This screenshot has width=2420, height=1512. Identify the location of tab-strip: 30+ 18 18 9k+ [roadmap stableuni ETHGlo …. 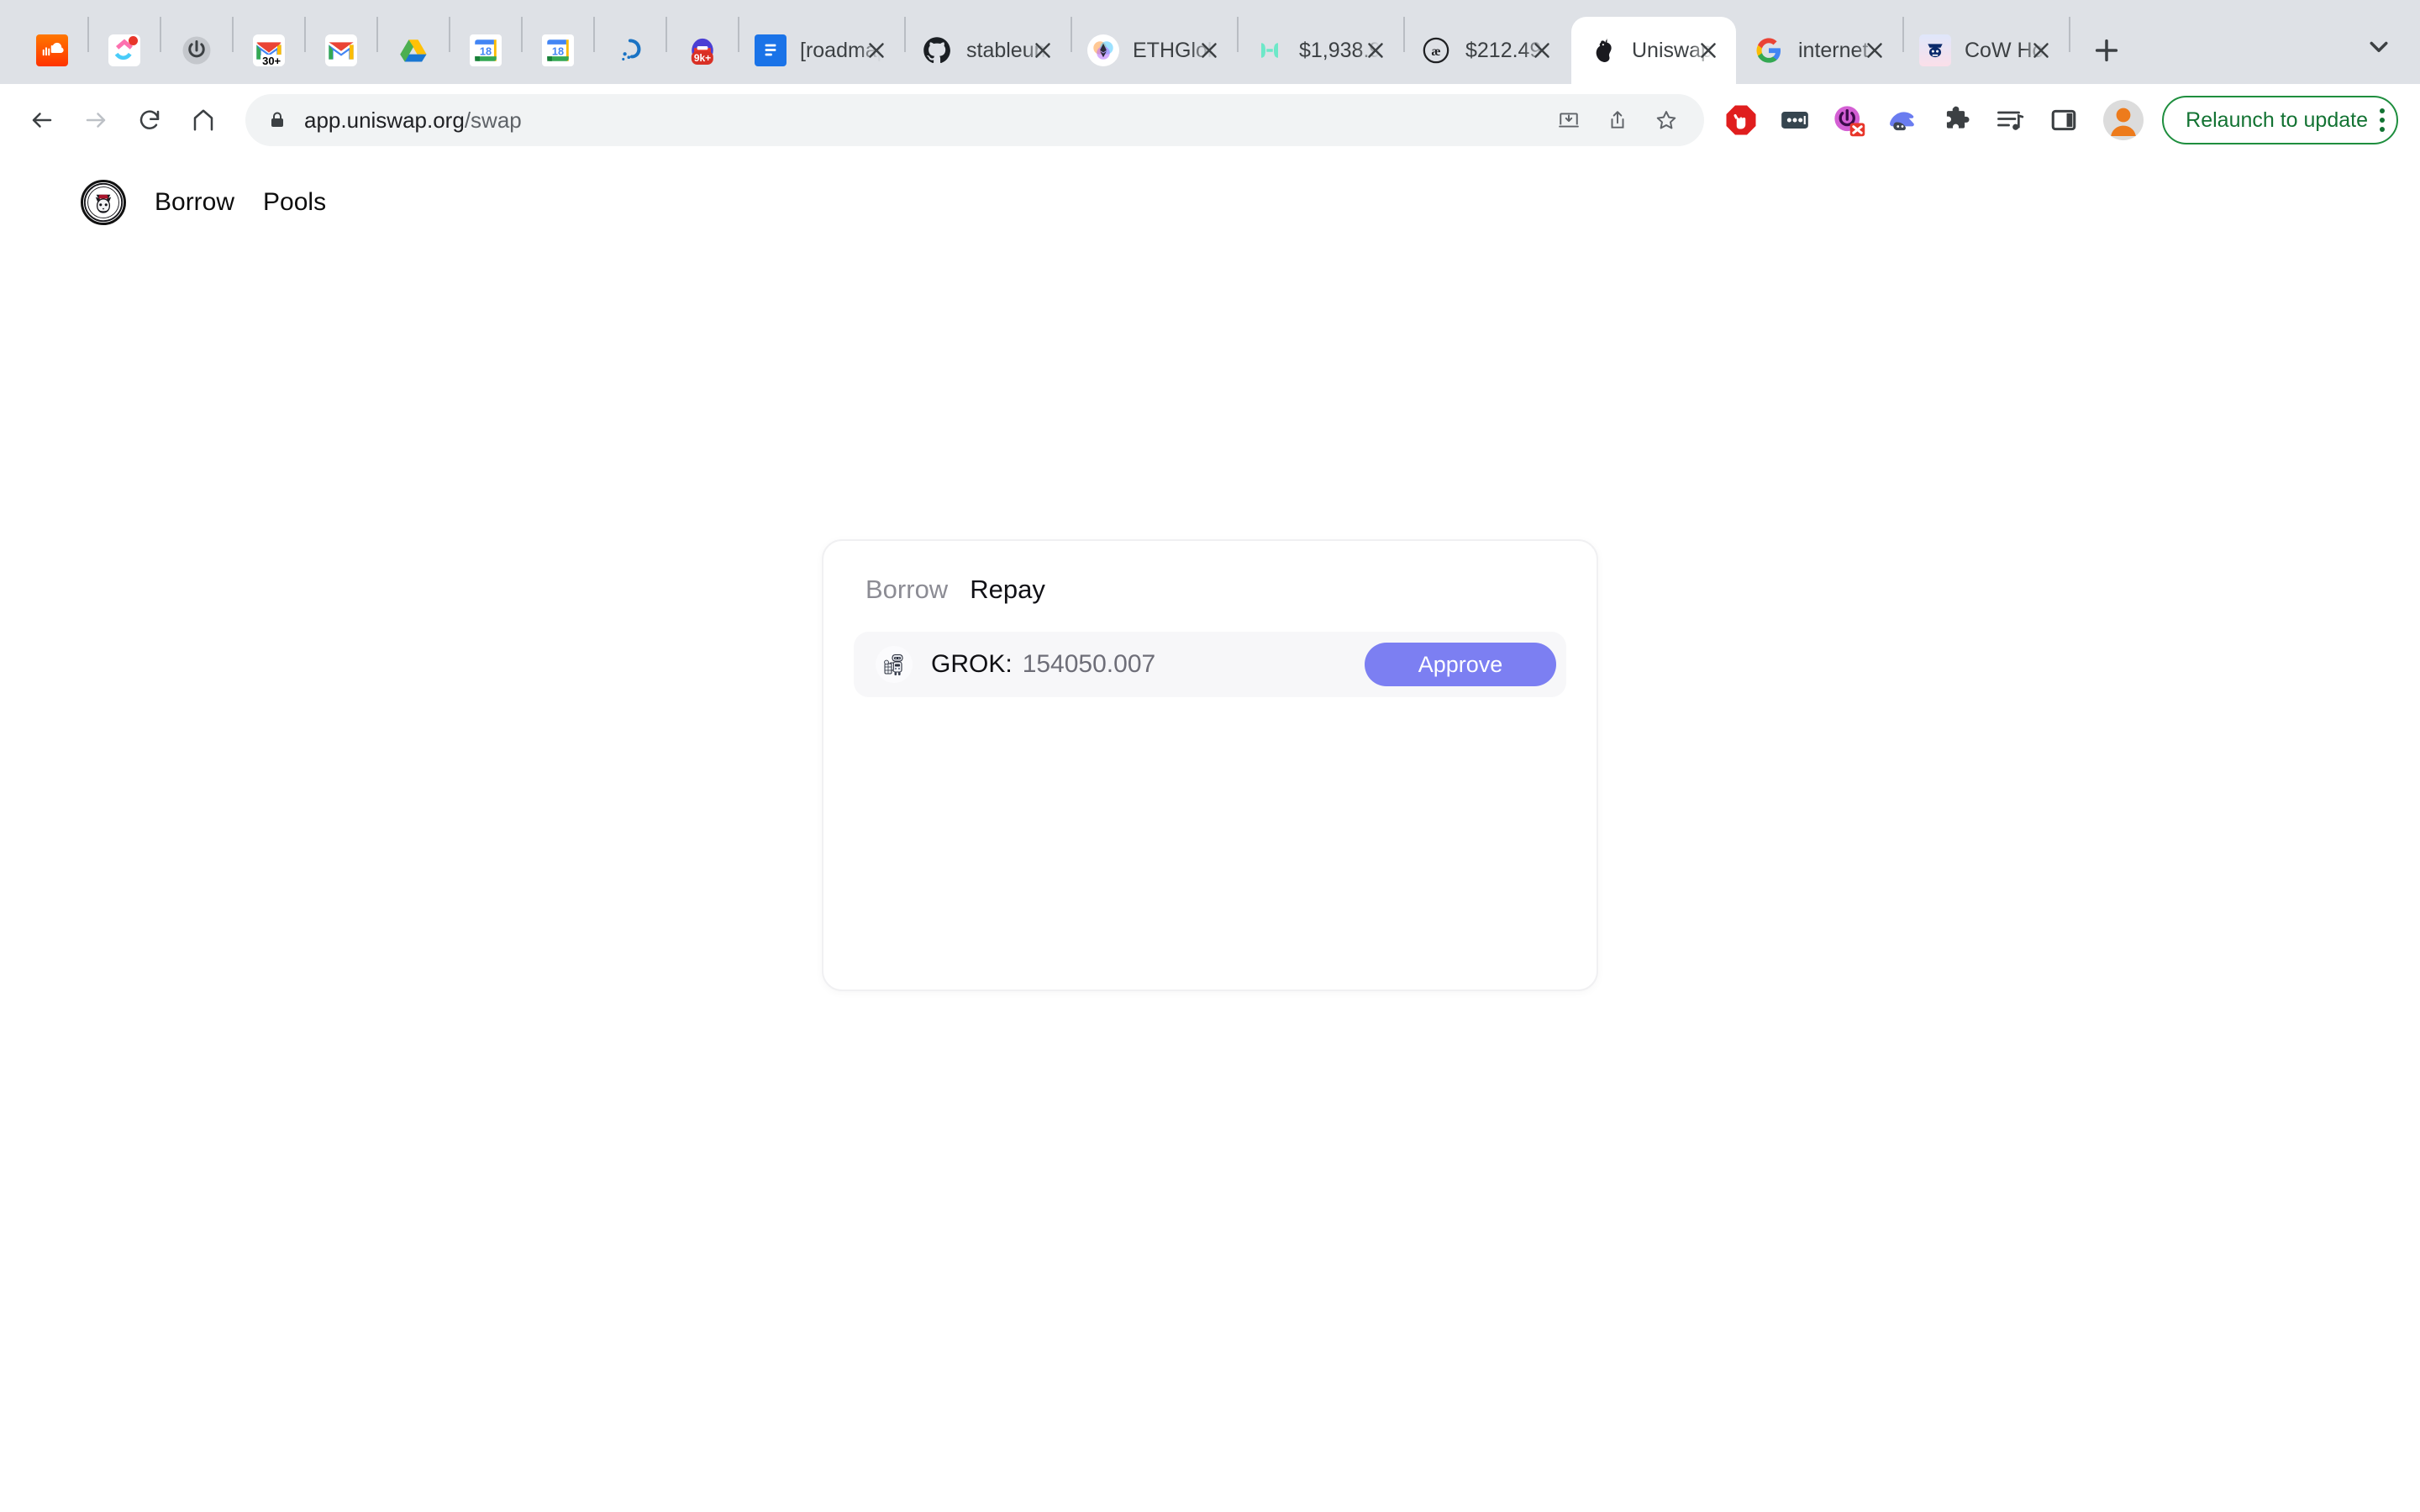
(1210, 42).